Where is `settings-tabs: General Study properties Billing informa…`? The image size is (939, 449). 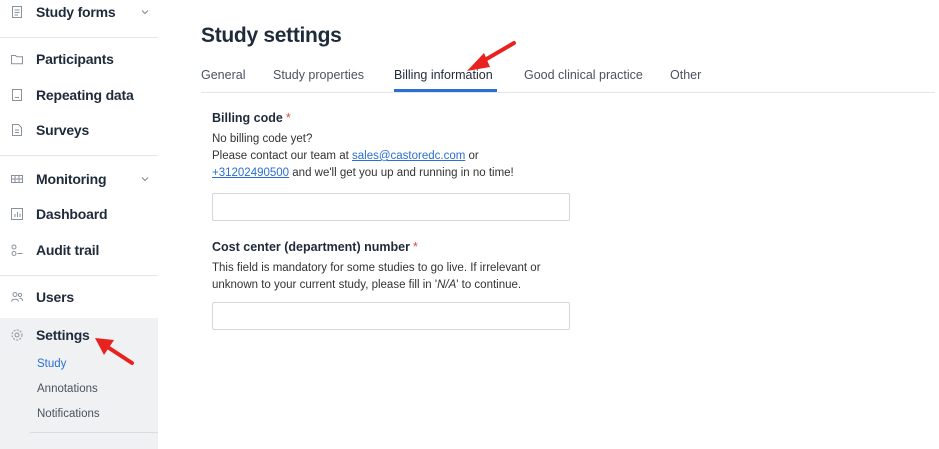 settings-tabs: General Study properties Billing informa… is located at coordinates (568, 77).